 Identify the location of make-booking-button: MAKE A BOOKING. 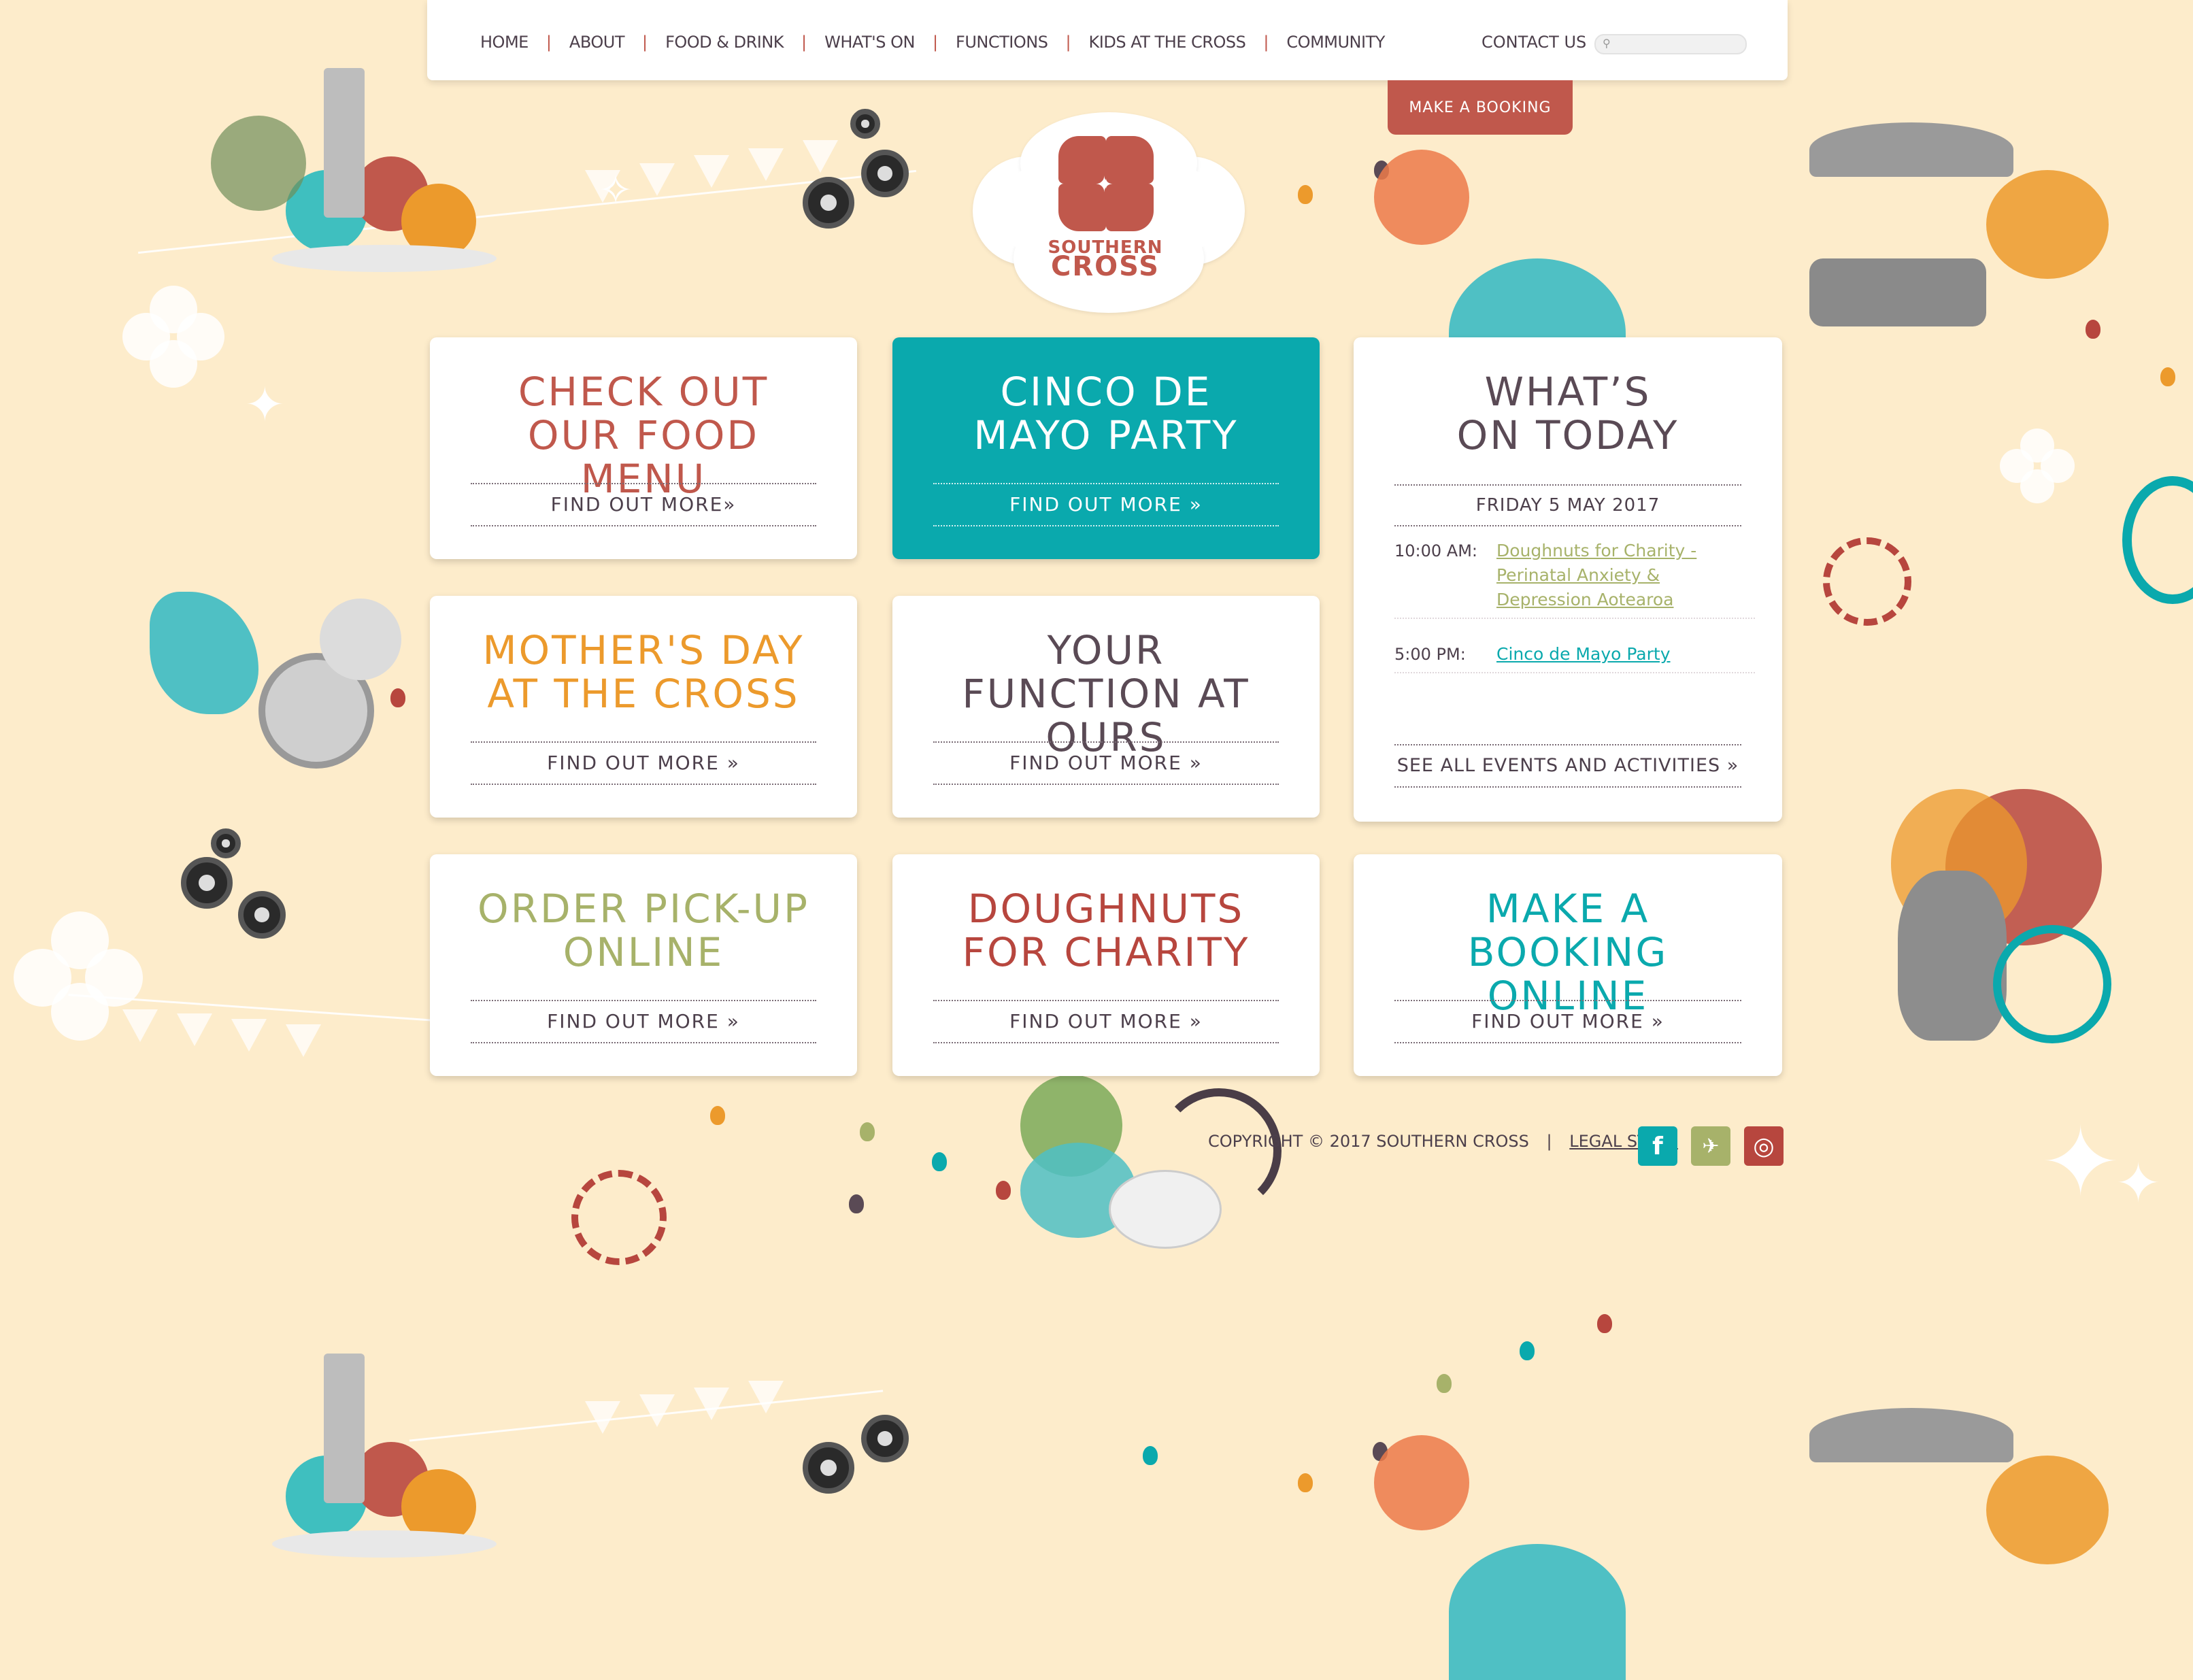
(1480, 107).